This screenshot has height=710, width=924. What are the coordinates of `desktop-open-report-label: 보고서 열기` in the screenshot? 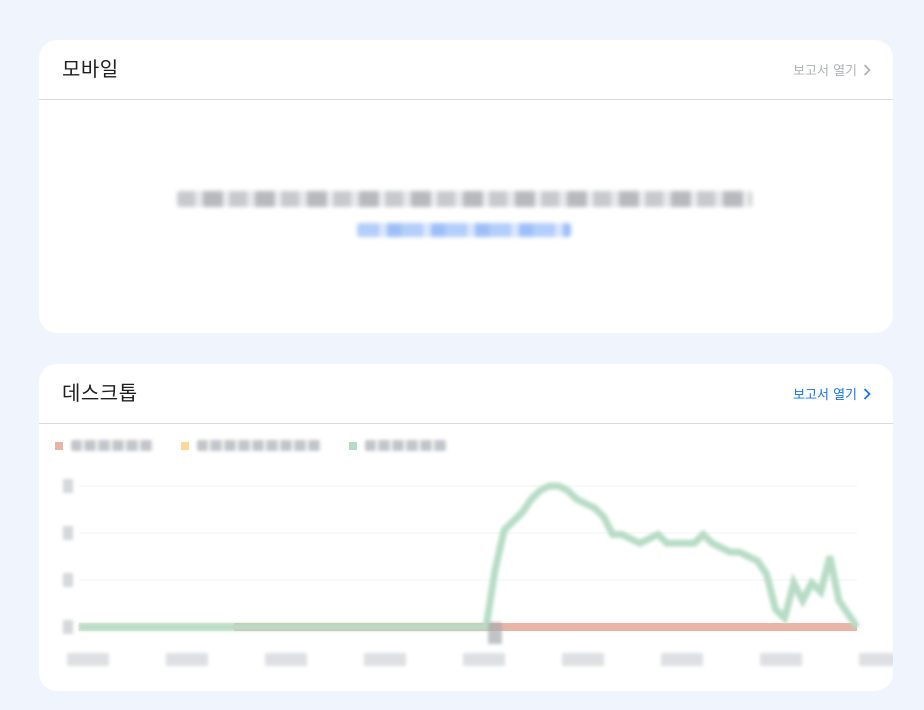 It's located at (825, 395).